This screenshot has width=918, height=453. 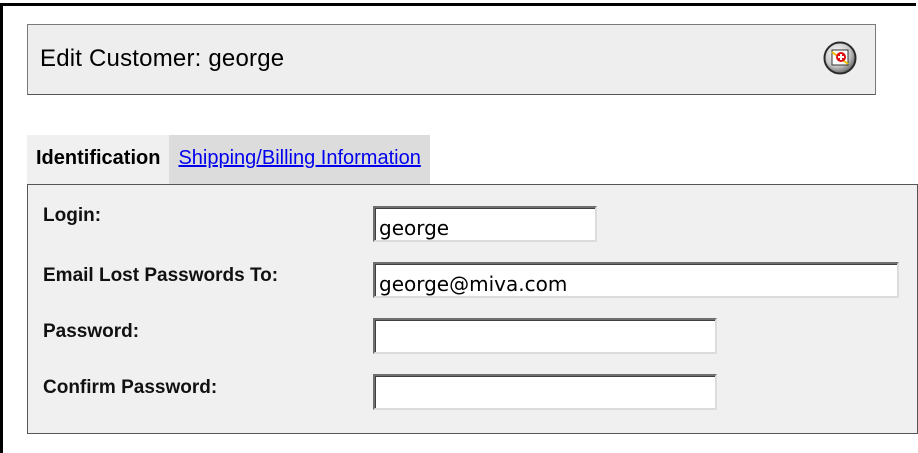 I want to click on tab-identification: Identification, so click(x=98, y=159).